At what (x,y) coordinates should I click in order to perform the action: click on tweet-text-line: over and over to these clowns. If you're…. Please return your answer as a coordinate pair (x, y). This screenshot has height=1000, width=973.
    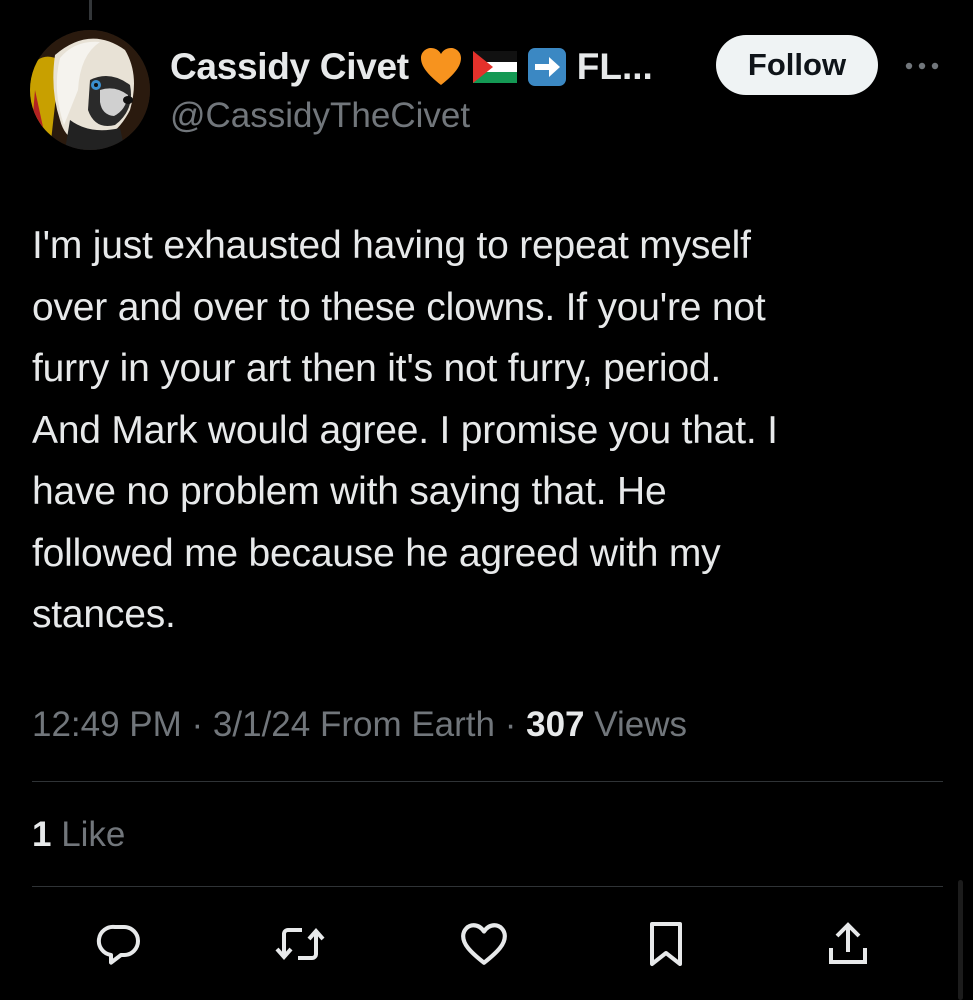
    Looking at the image, I should click on (399, 307).